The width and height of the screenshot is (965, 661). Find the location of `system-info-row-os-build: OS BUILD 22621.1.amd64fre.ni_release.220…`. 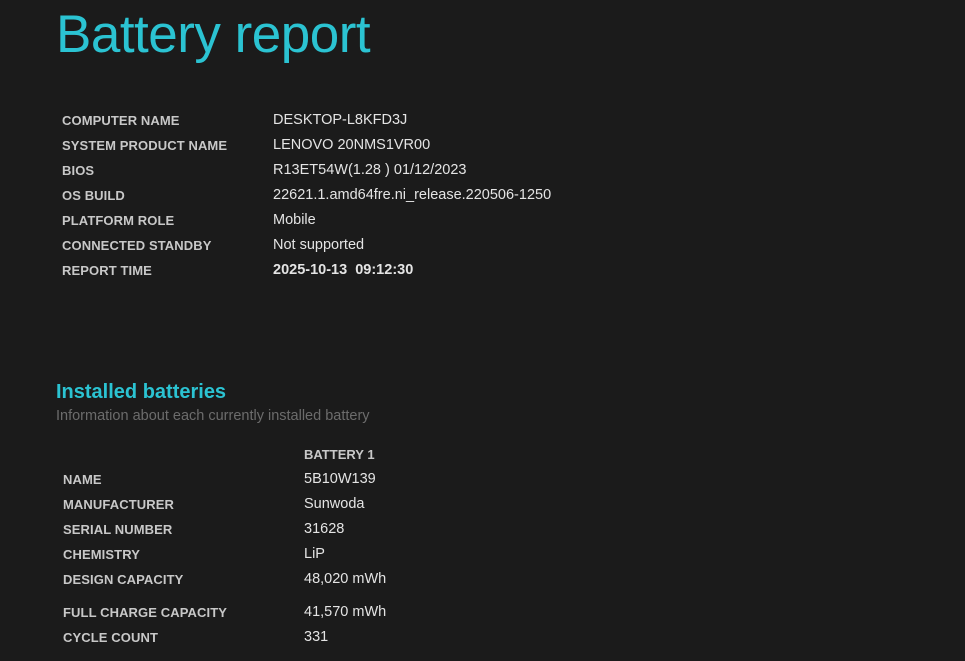

system-info-row-os-build: OS BUILD 22621.1.amd64fre.ni_release.220… is located at coordinates (362, 195).